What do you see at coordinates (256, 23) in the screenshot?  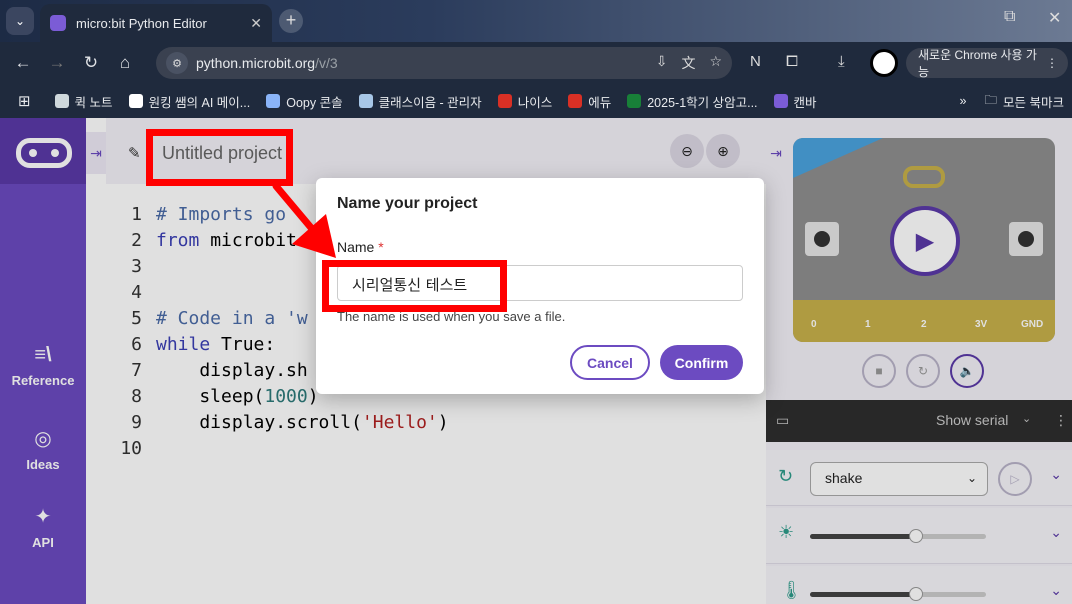 I see `close-tab-icon: ✕` at bounding box center [256, 23].